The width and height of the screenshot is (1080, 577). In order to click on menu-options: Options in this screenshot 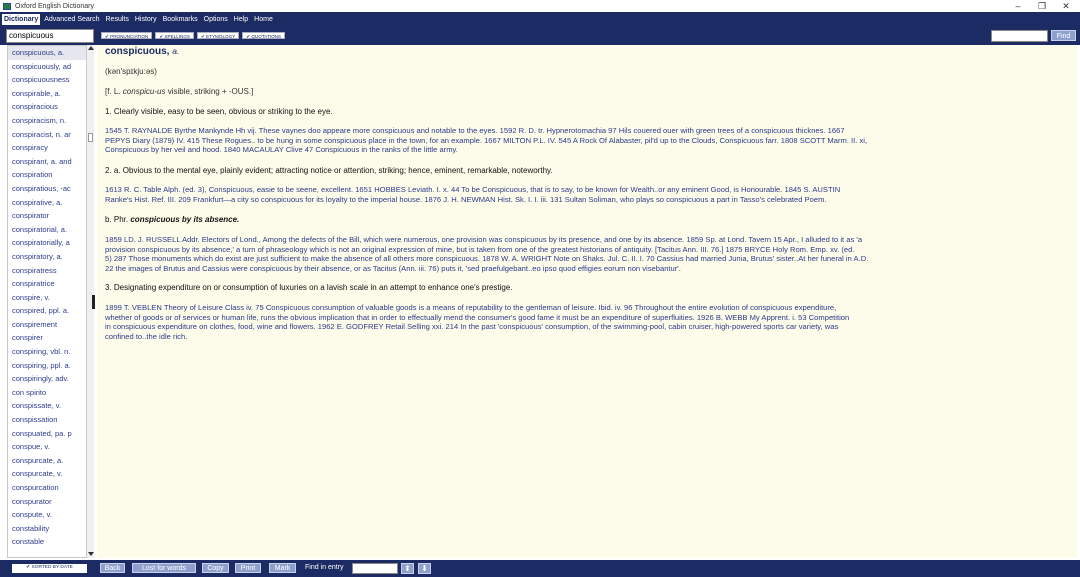, I will do `click(216, 19)`.